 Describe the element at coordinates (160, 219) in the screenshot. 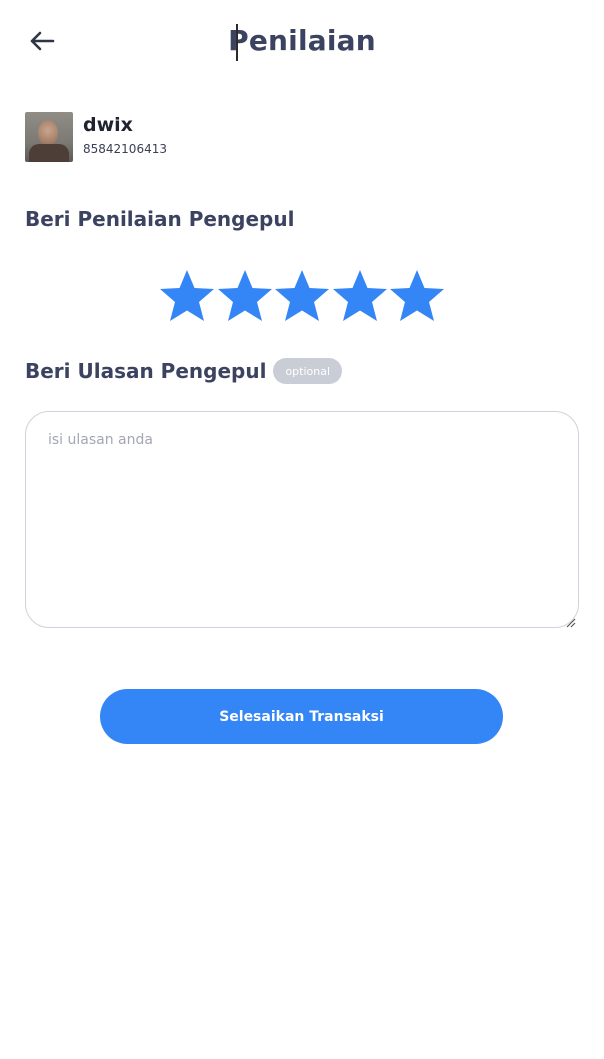

I see `rating-heading: Beri Penilaian Pengepul` at that location.